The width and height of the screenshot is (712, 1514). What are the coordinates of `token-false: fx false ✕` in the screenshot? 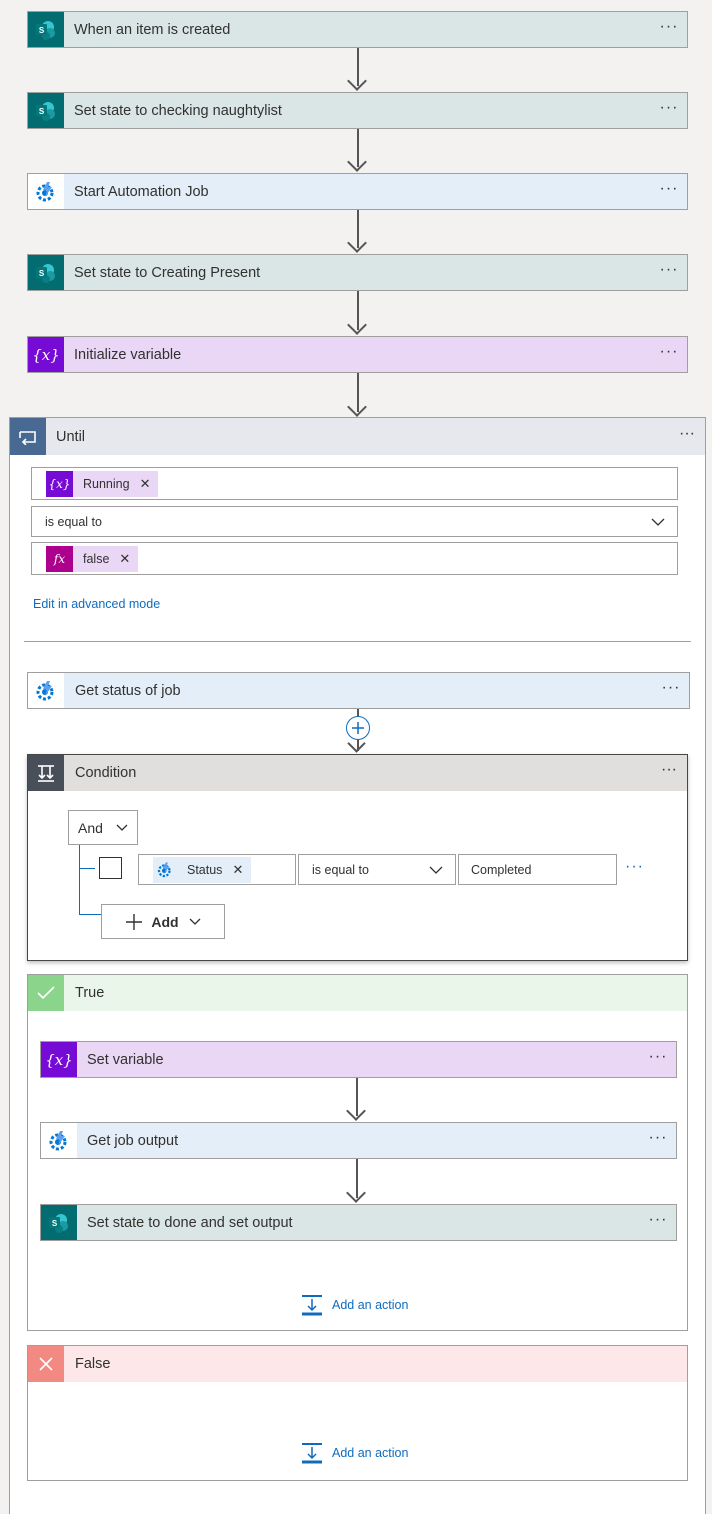 It's located at (92, 558).